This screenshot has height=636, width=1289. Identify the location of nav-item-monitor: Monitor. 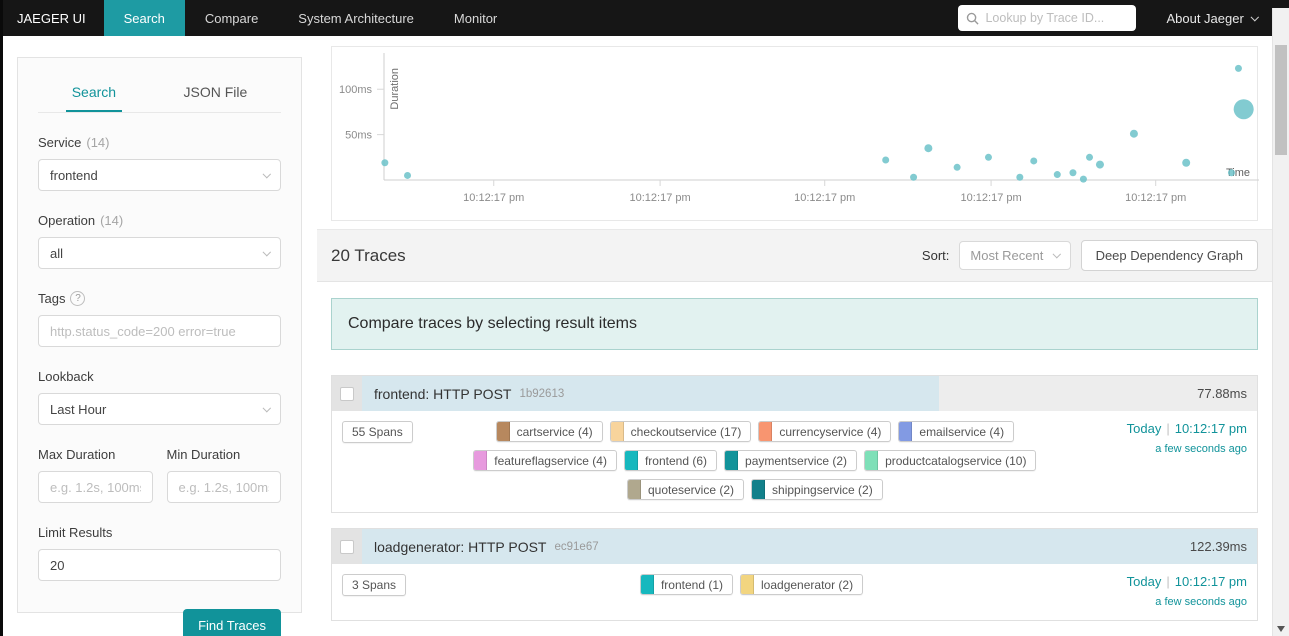
(475, 18).